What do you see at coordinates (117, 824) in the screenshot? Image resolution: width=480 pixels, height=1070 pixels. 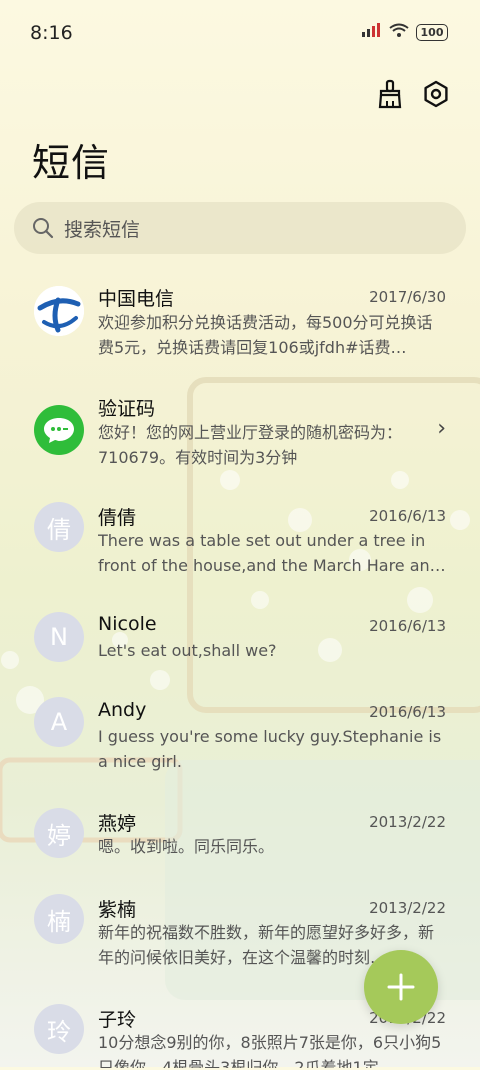 I see `contact-name: 燕婷` at bounding box center [117, 824].